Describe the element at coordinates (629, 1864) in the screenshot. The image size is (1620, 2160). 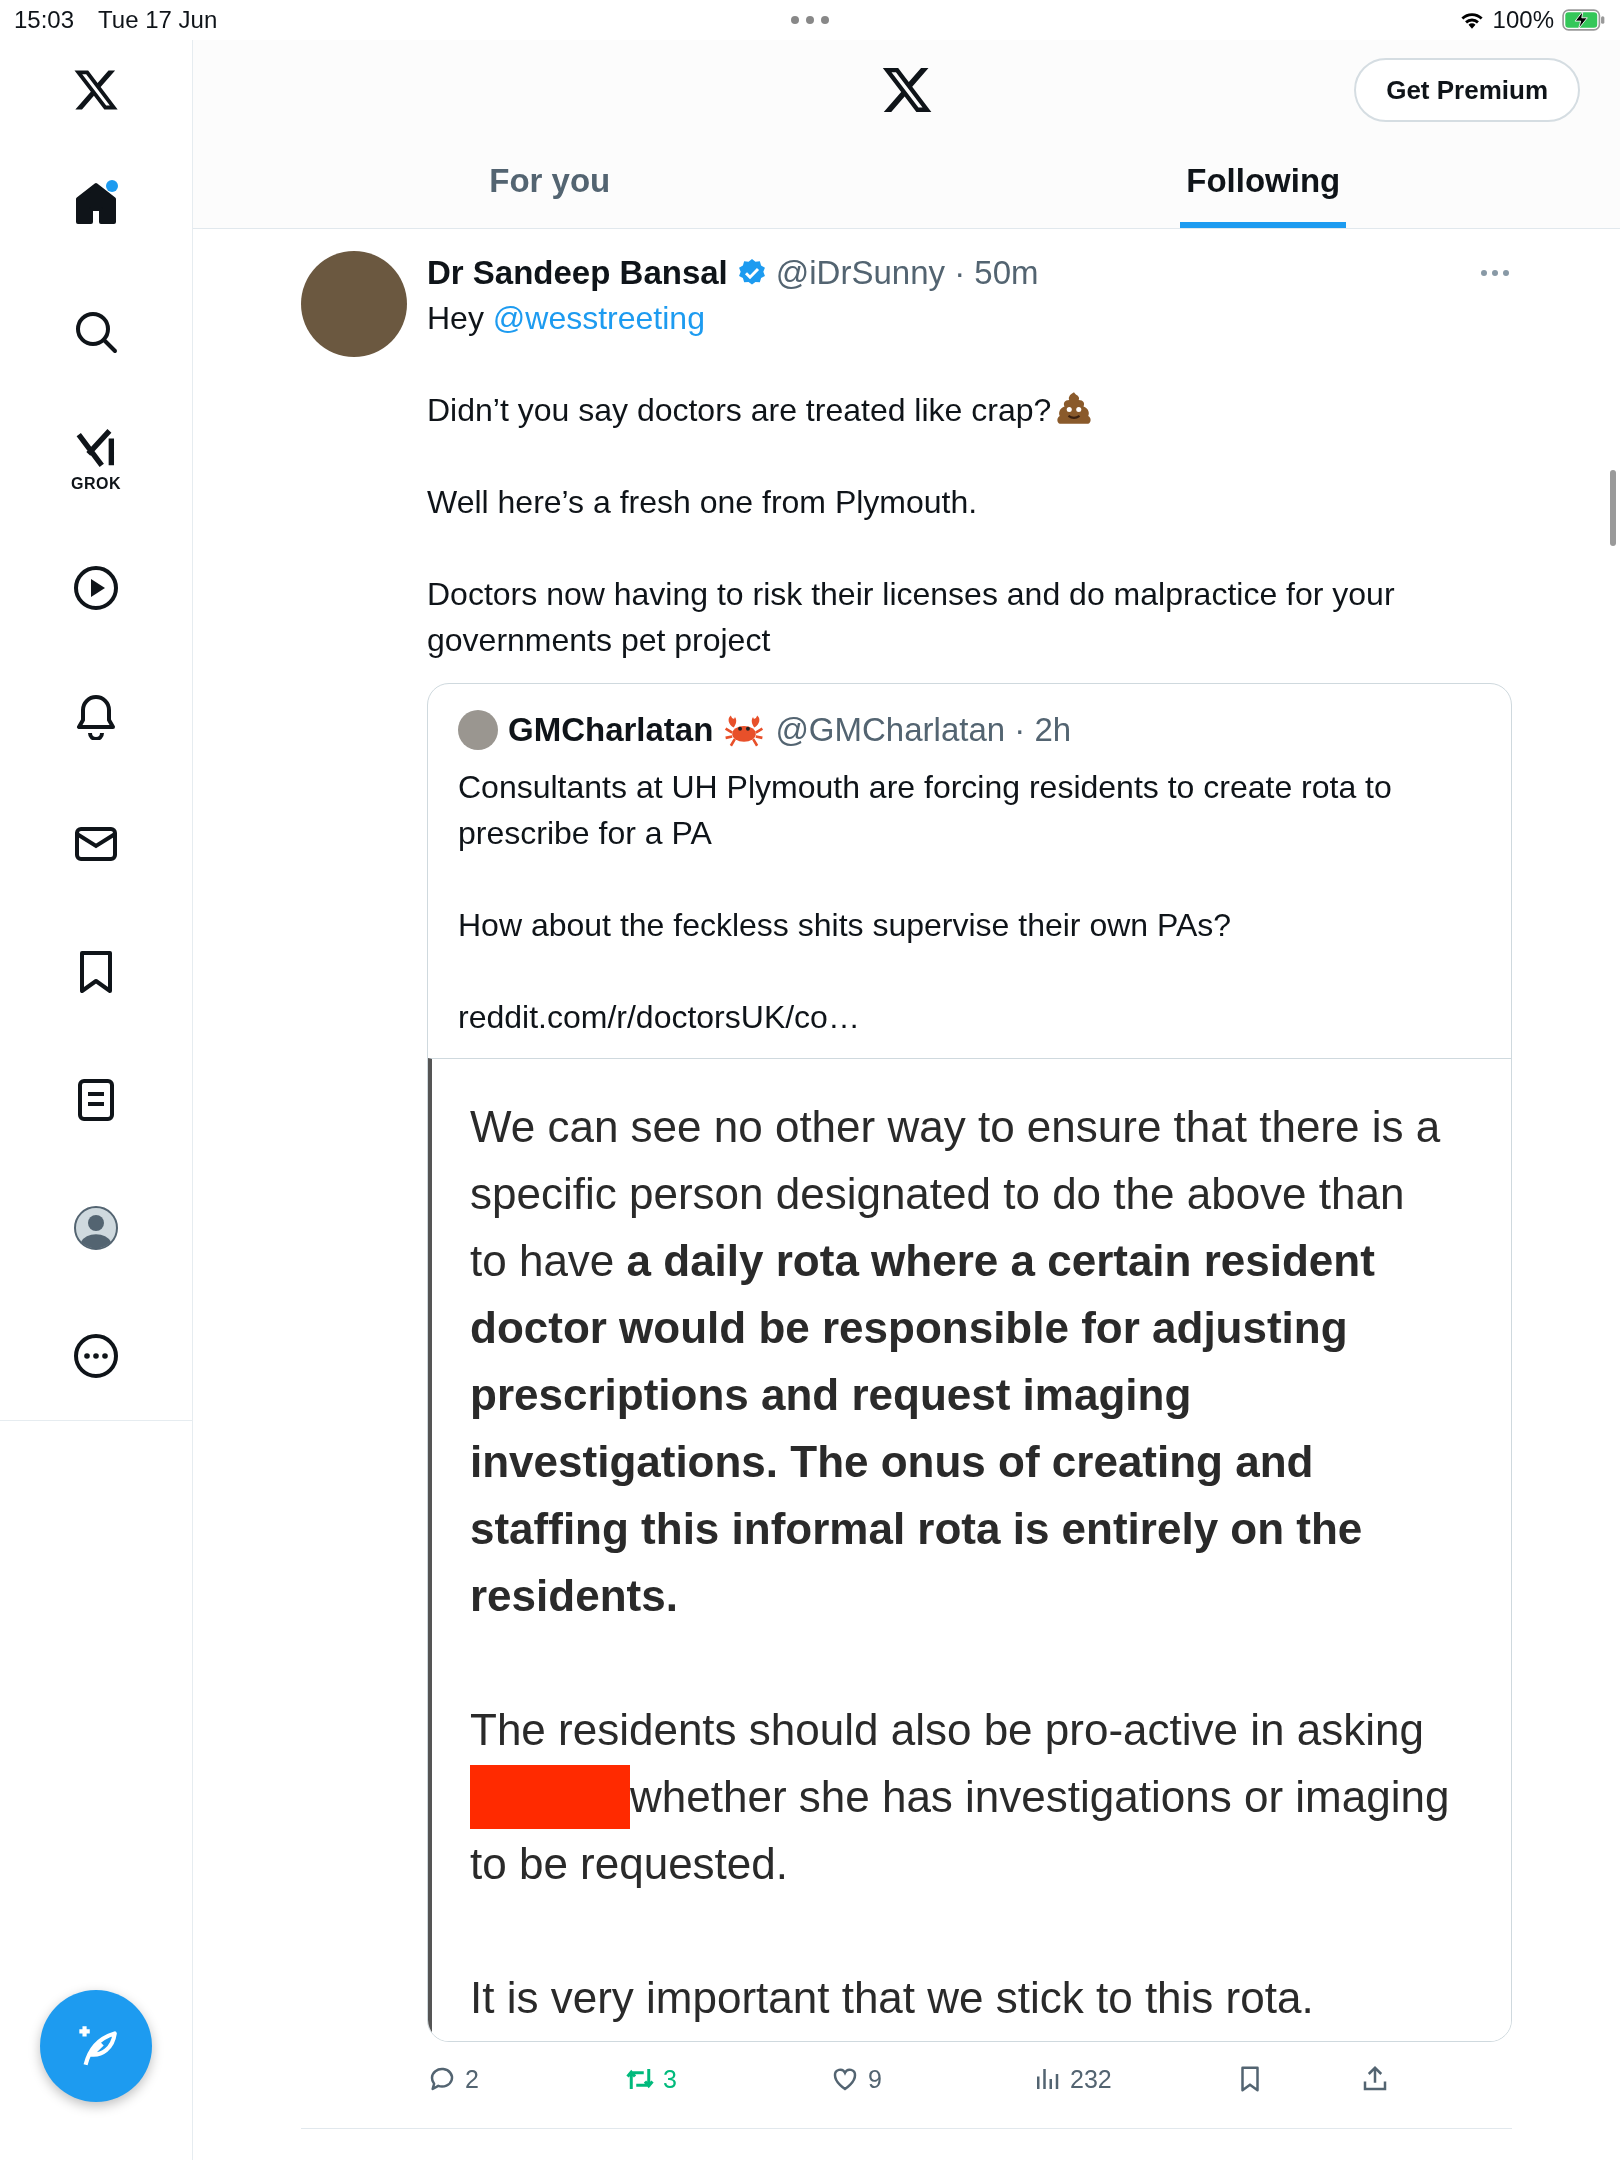
I see `document-text: to be requested.` at that location.